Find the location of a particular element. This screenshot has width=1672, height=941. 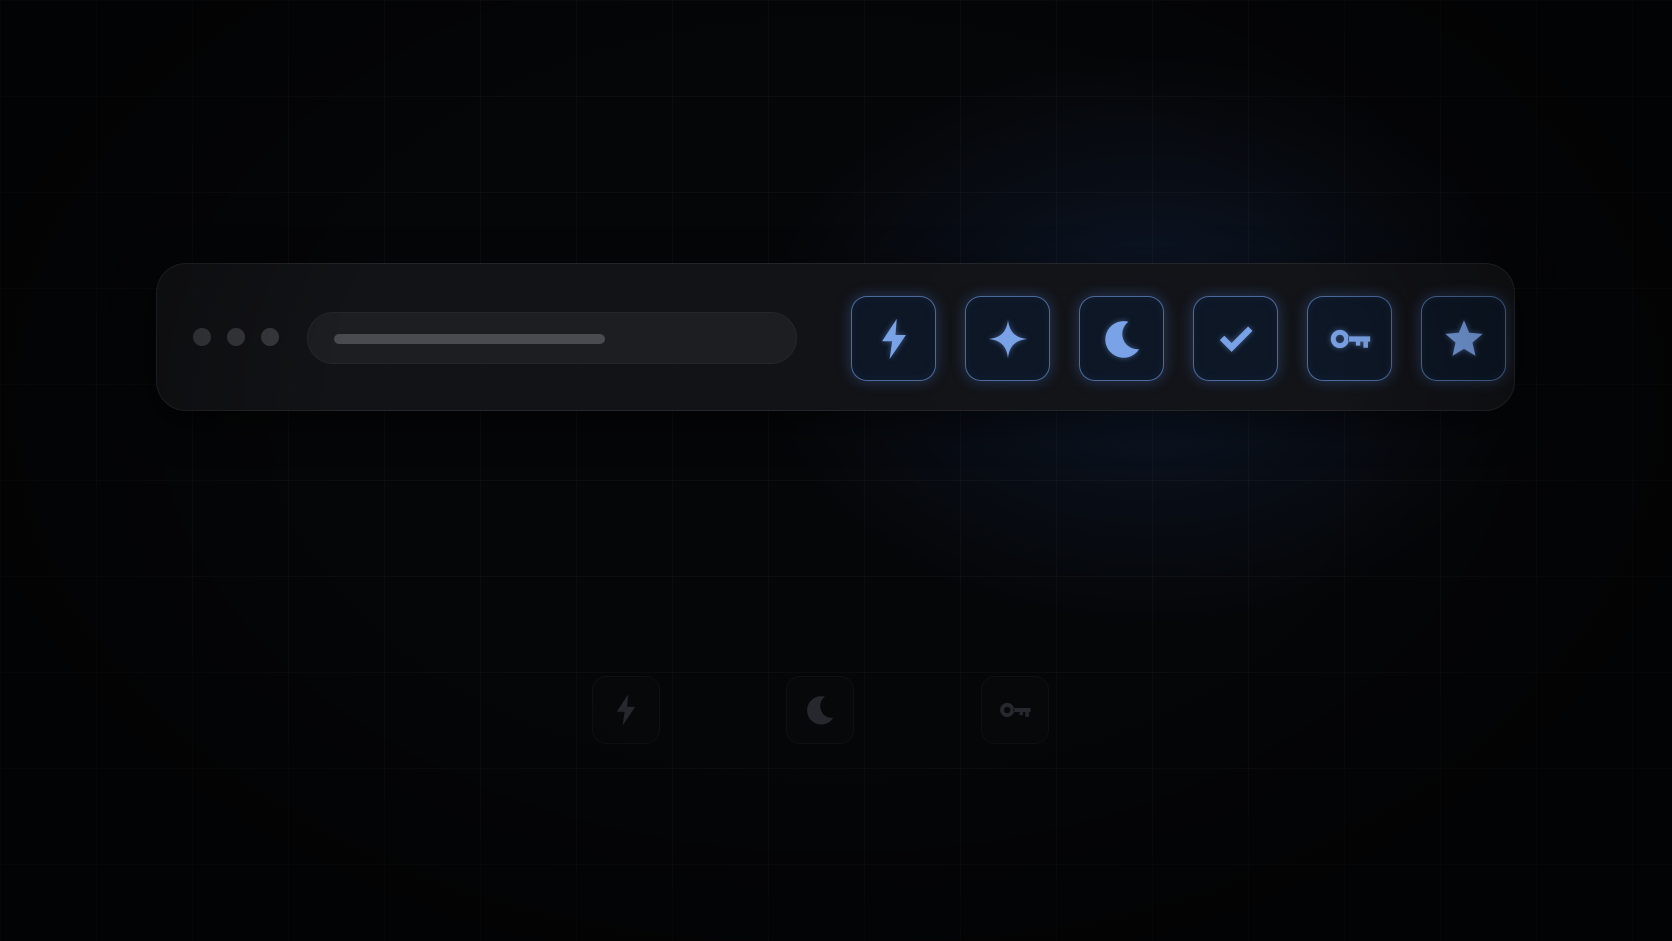

window-controls is located at coordinates (236, 337).